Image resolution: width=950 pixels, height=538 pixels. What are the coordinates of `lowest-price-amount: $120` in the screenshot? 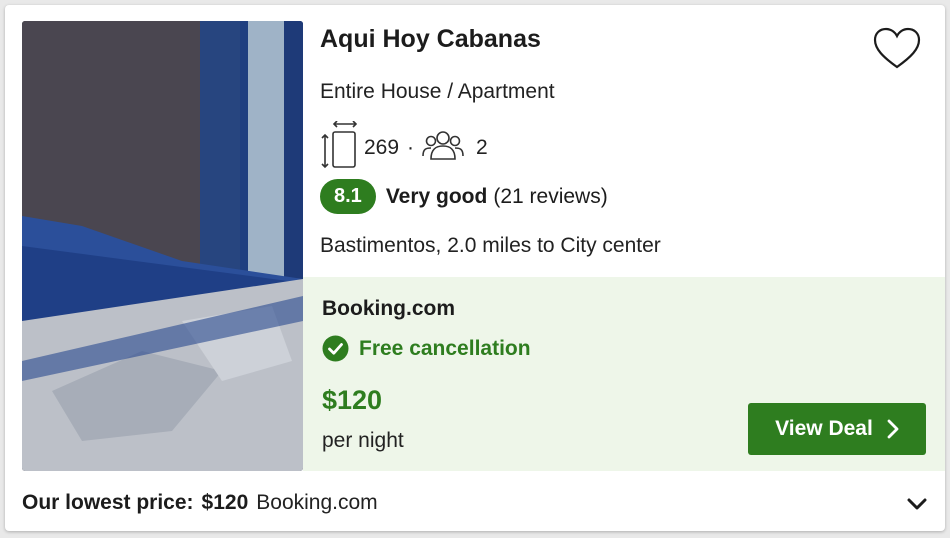 It's located at (225, 502).